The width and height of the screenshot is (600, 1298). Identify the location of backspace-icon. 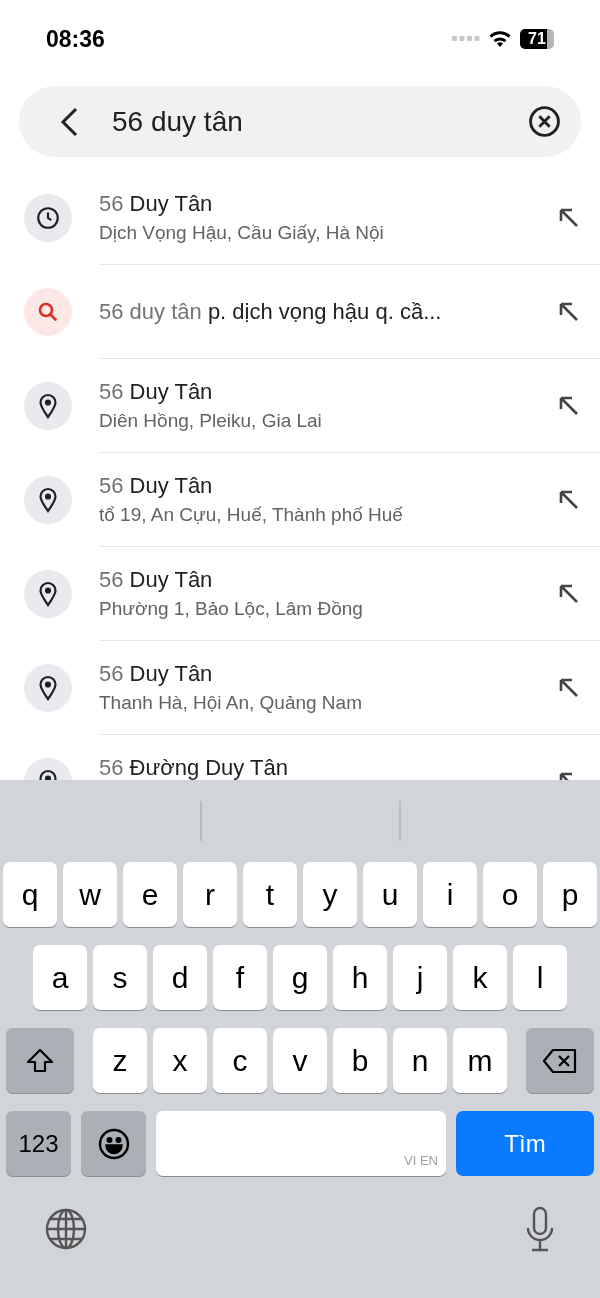
(560, 1060).